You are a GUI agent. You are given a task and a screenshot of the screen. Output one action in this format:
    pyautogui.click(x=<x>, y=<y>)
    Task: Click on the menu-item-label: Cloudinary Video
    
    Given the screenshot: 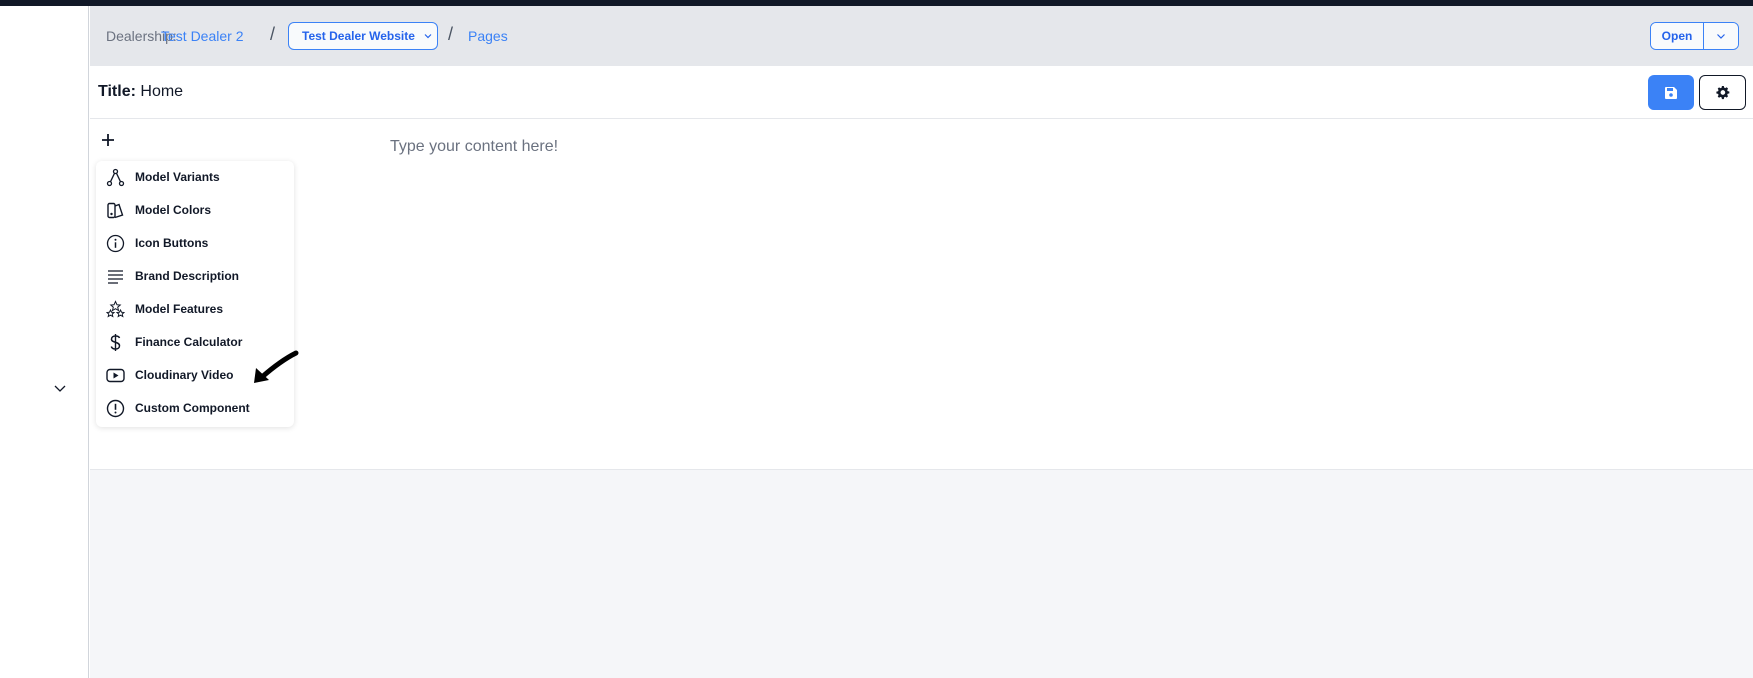 What is the action you would take?
    pyautogui.click(x=184, y=375)
    